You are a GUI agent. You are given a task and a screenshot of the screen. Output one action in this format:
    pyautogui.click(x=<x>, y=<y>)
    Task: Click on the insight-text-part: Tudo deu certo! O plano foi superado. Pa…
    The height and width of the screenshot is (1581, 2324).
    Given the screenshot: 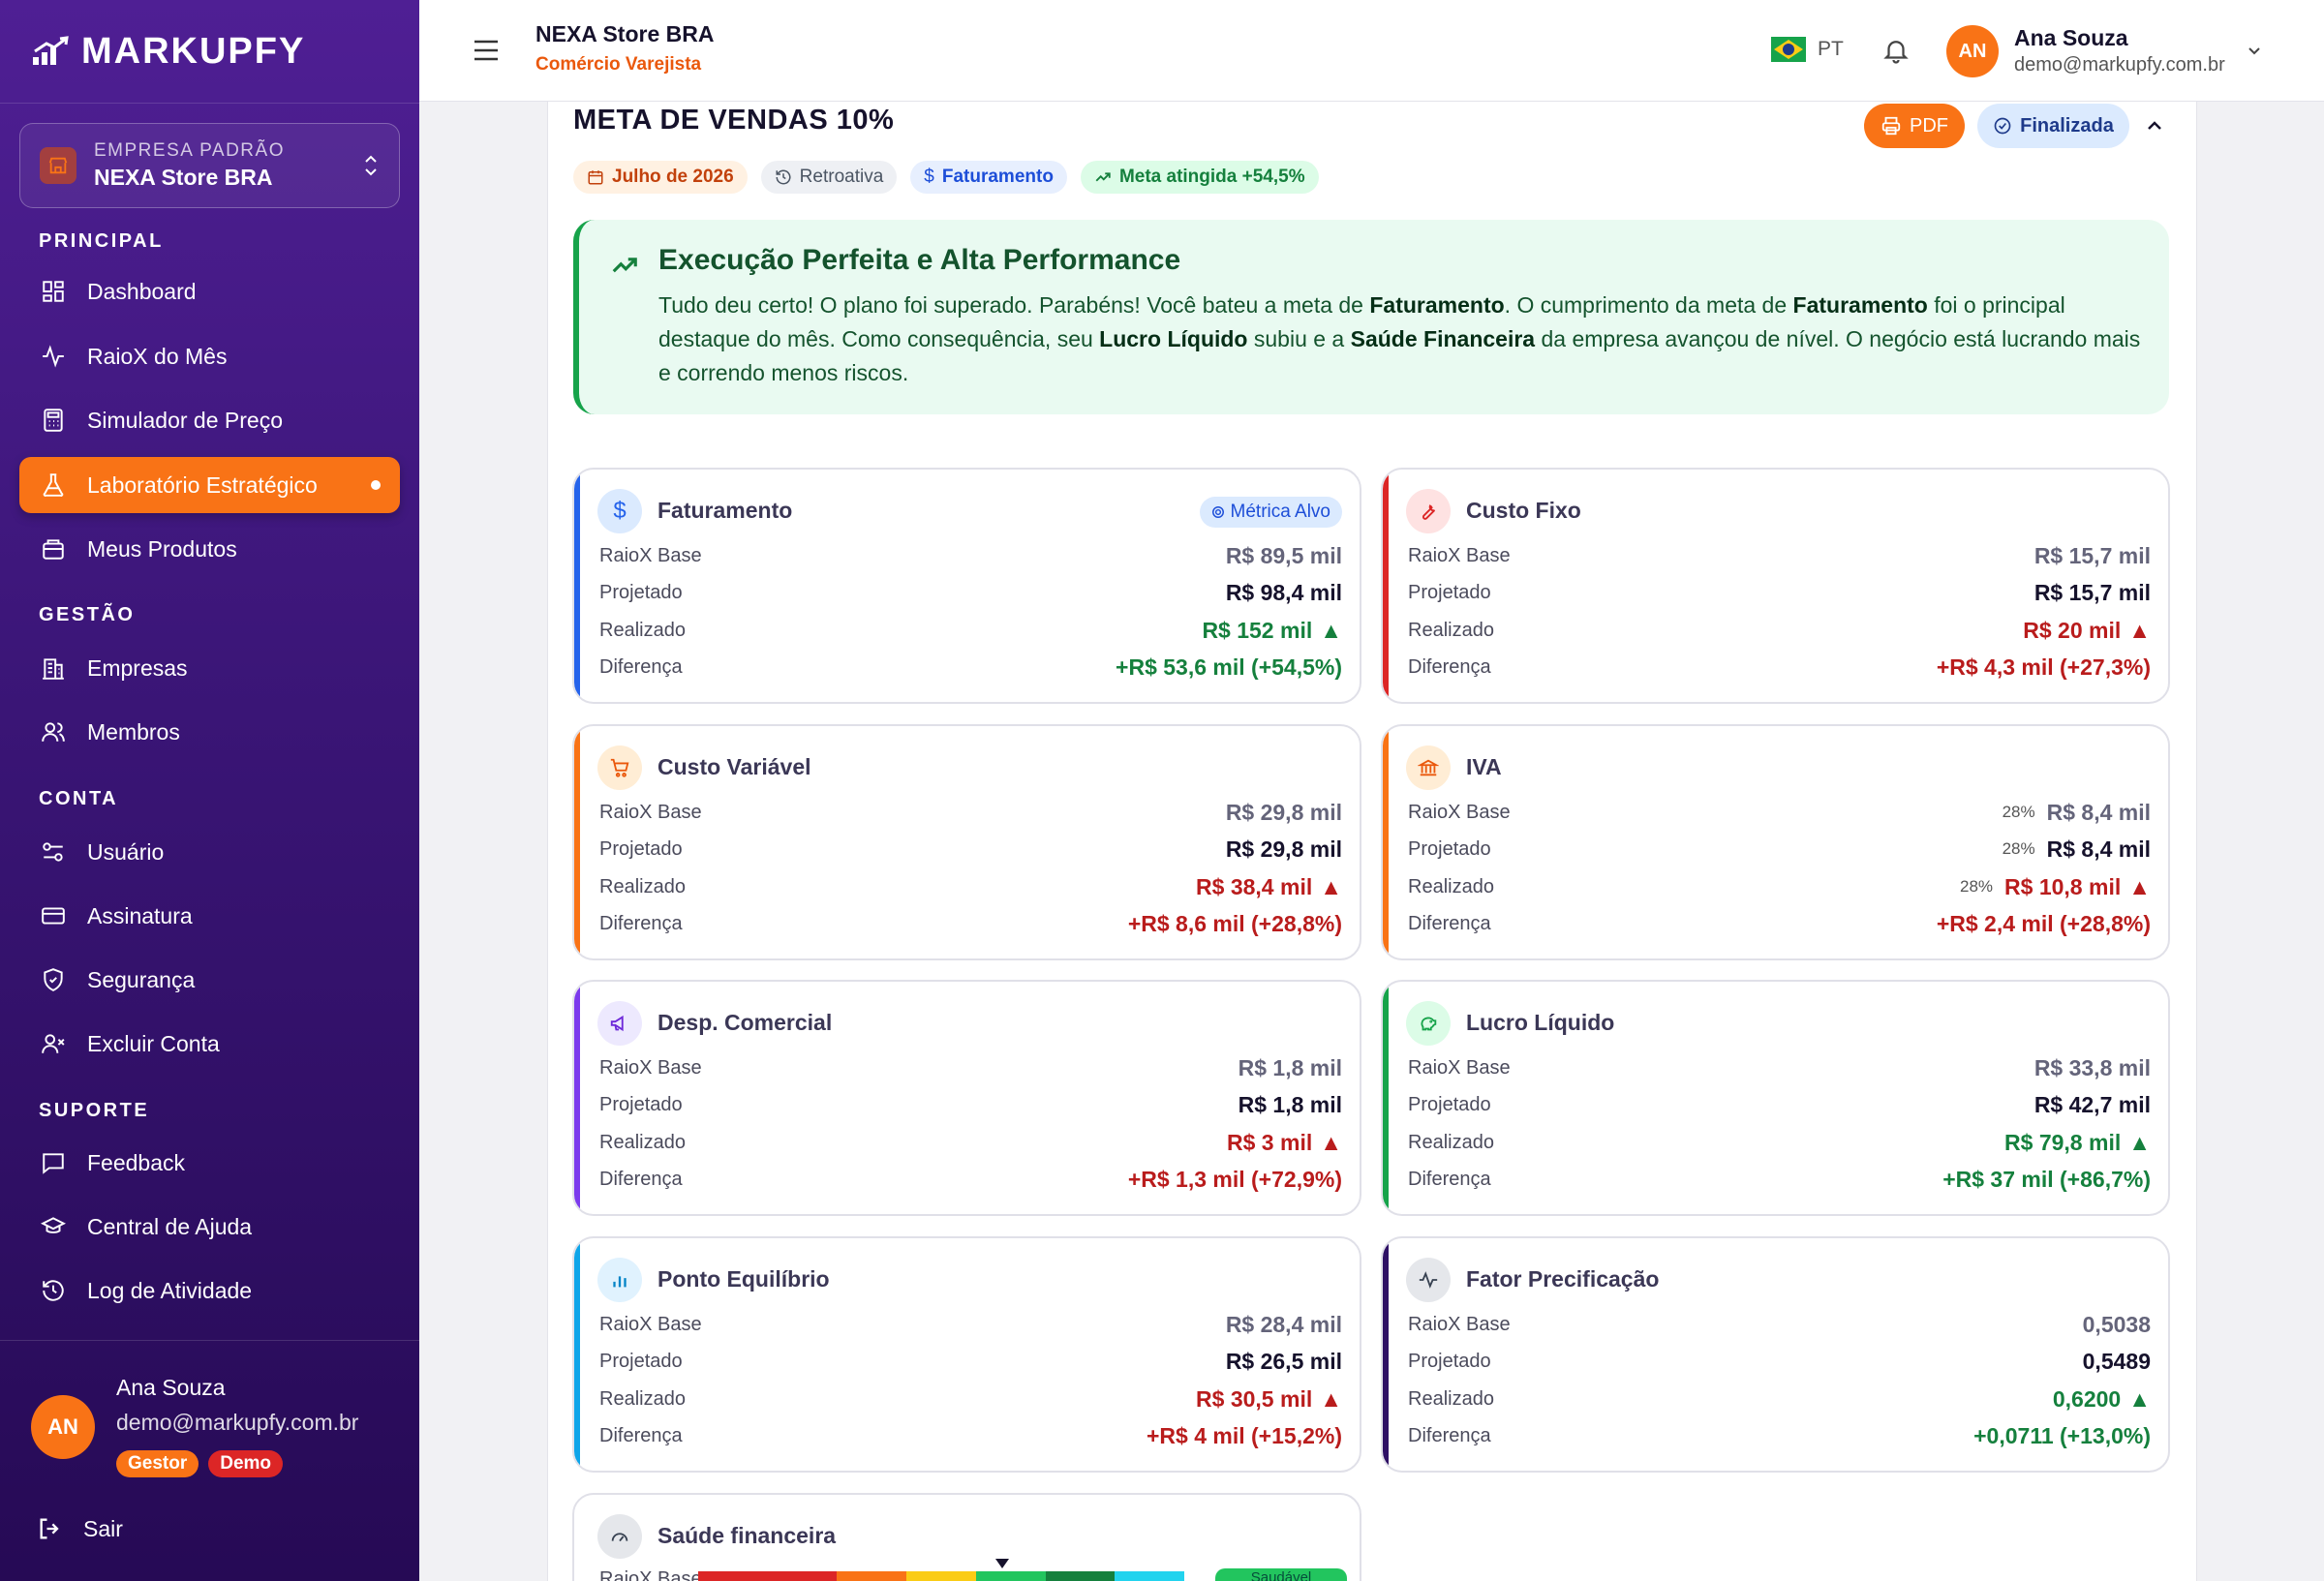 What is the action you would take?
    pyautogui.click(x=1014, y=305)
    